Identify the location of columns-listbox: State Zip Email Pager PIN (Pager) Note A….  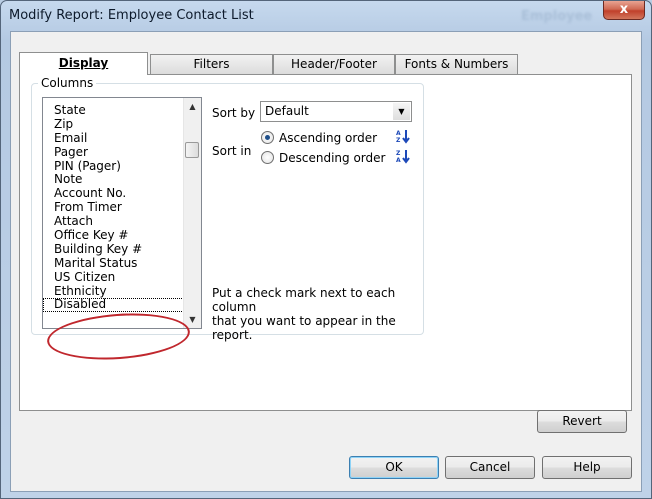
(122, 213).